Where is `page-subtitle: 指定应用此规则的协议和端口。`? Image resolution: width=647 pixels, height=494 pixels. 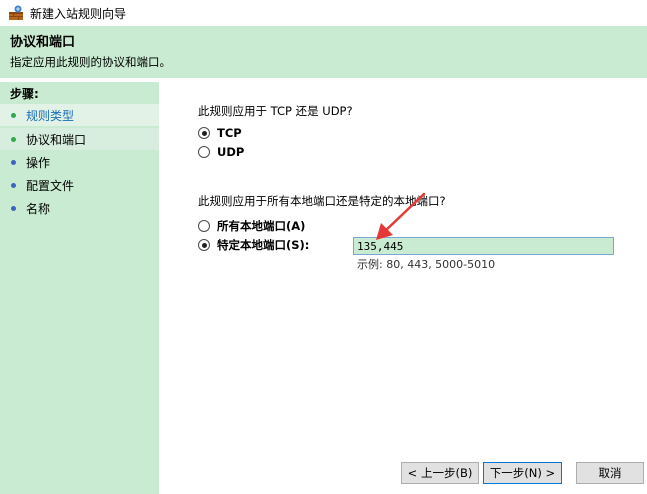
page-subtitle: 指定应用此规则的协议和端口。 is located at coordinates (90, 62).